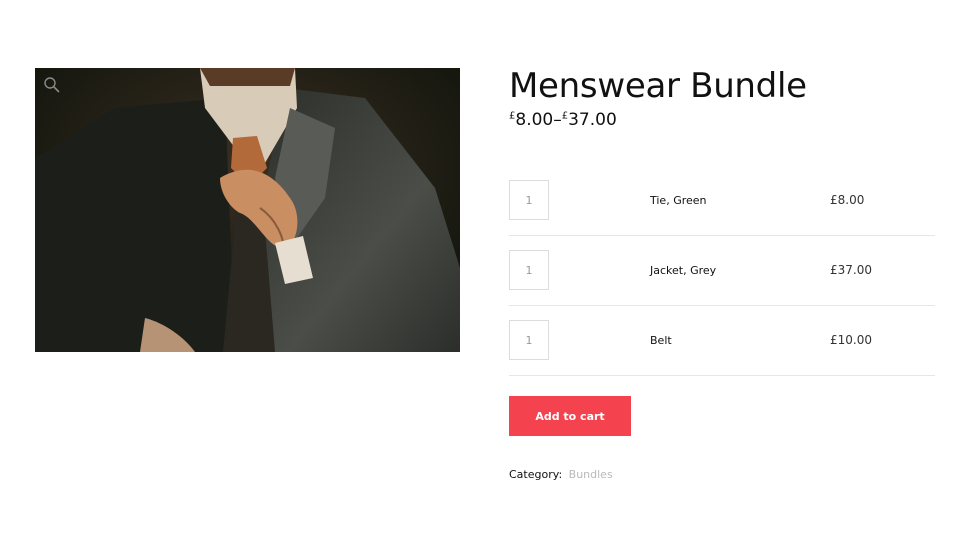 The image size is (969, 534). I want to click on item-name: Tie, Green, so click(678, 200).